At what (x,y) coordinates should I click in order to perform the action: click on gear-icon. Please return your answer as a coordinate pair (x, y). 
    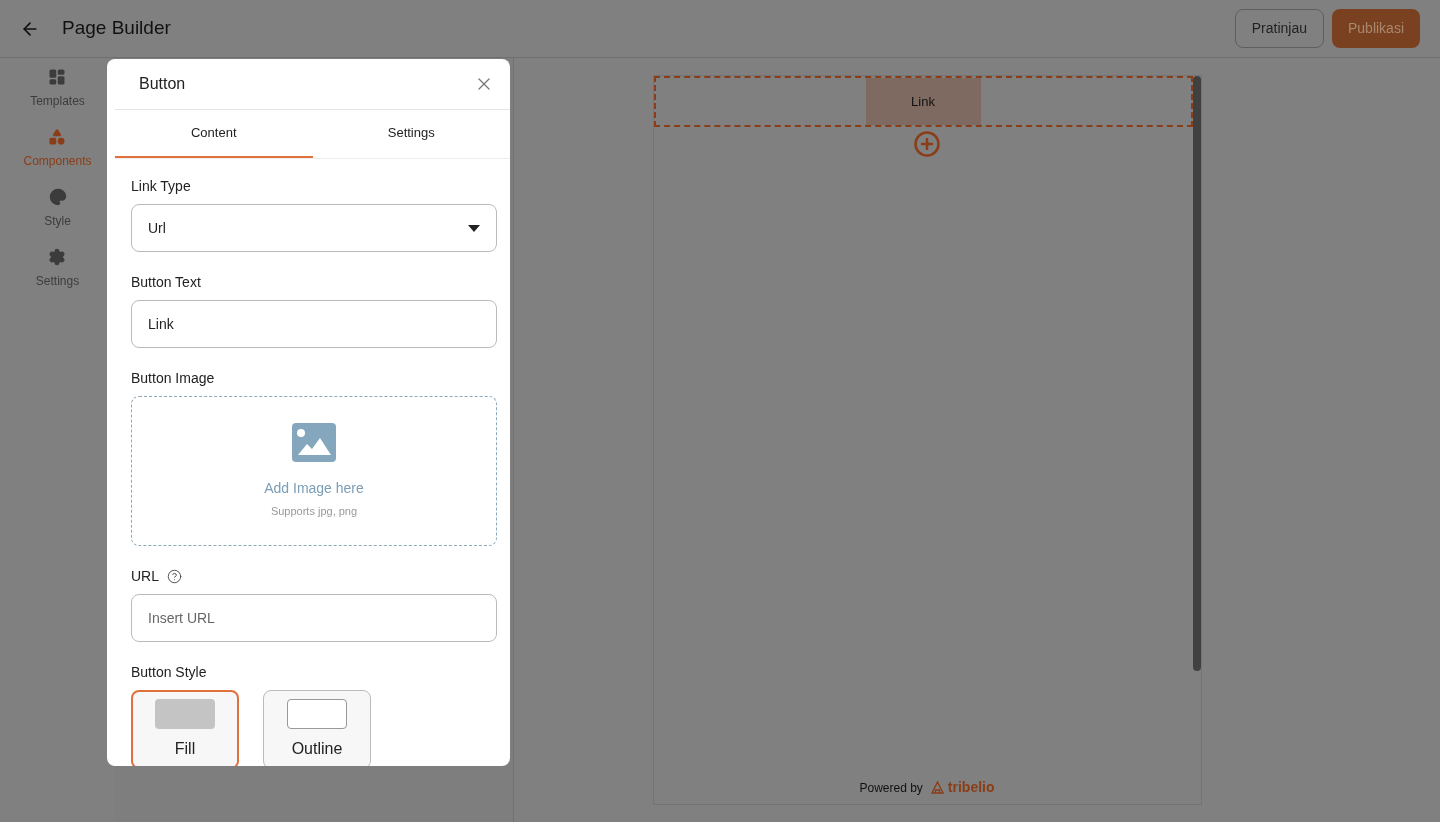
    Looking at the image, I should click on (57, 257).